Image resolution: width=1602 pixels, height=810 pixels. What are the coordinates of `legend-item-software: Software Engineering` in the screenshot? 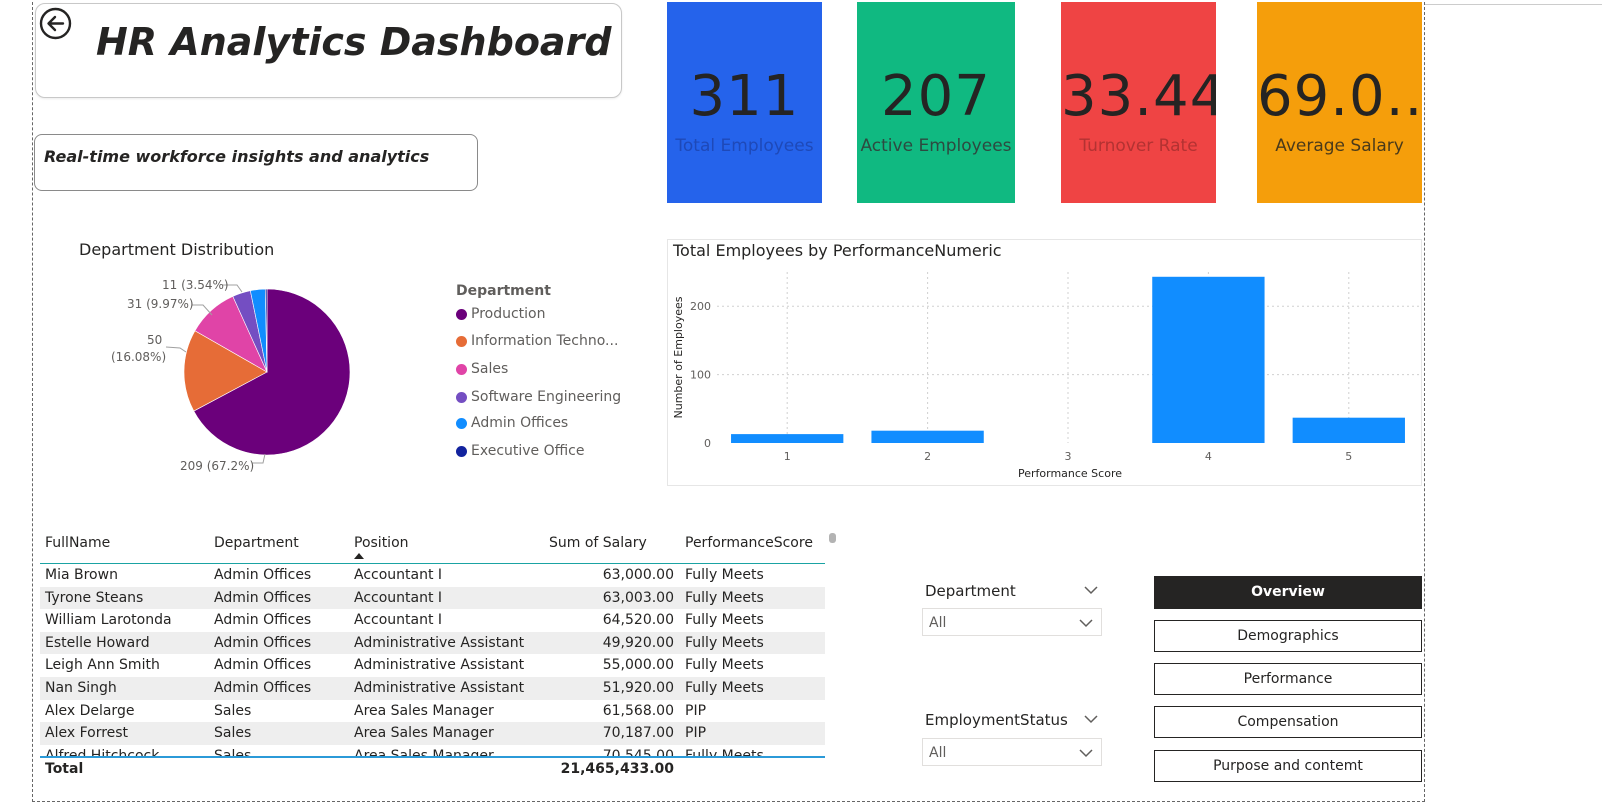 It's located at (538, 397).